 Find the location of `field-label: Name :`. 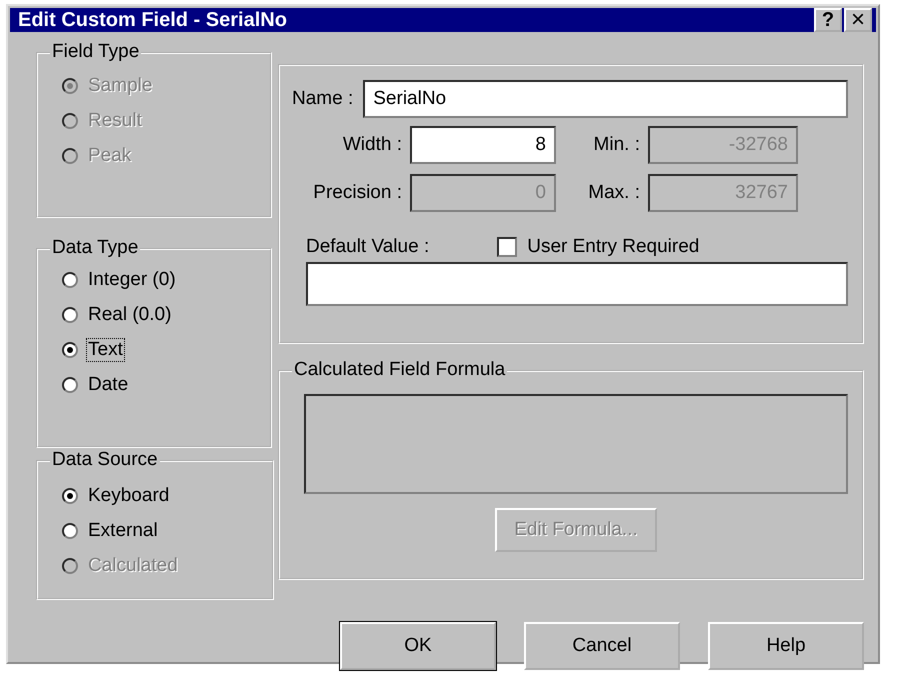

field-label: Name : is located at coordinates (323, 99).